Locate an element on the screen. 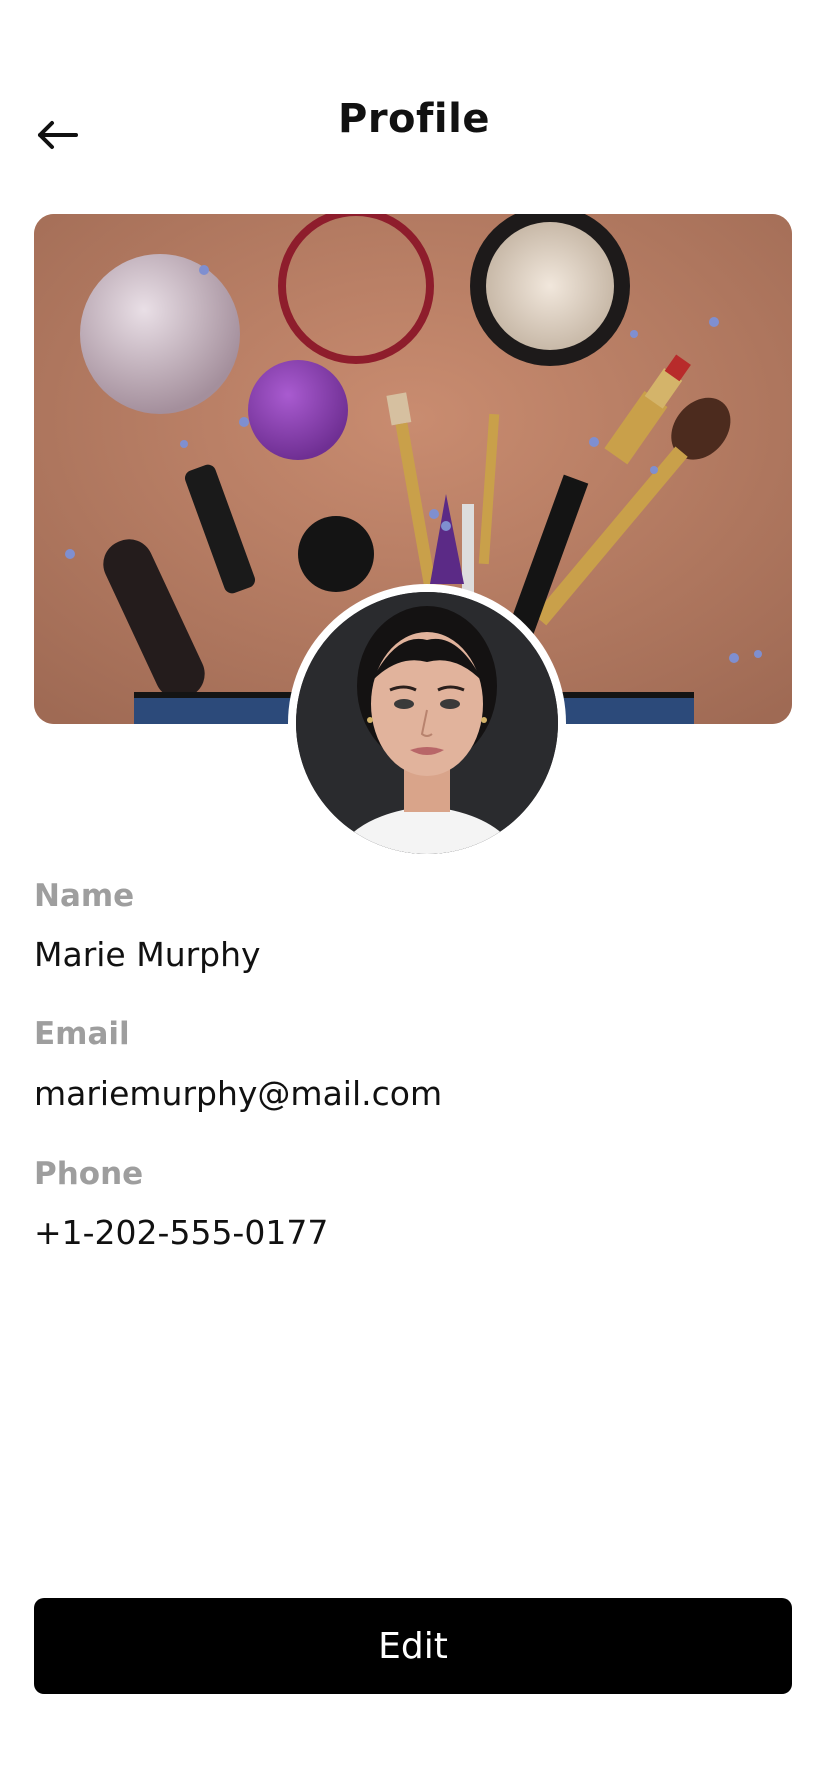 Image resolution: width=828 pixels, height=1792 pixels. avatar is located at coordinates (427, 723).